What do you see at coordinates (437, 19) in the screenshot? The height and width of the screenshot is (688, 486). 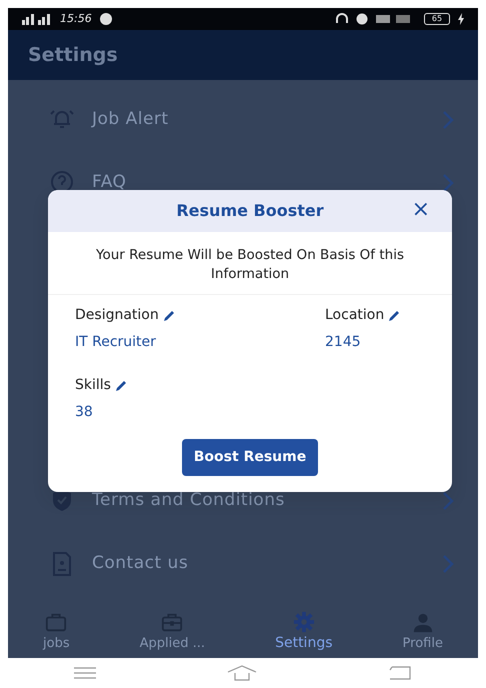 I see `battery-icon: 65` at bounding box center [437, 19].